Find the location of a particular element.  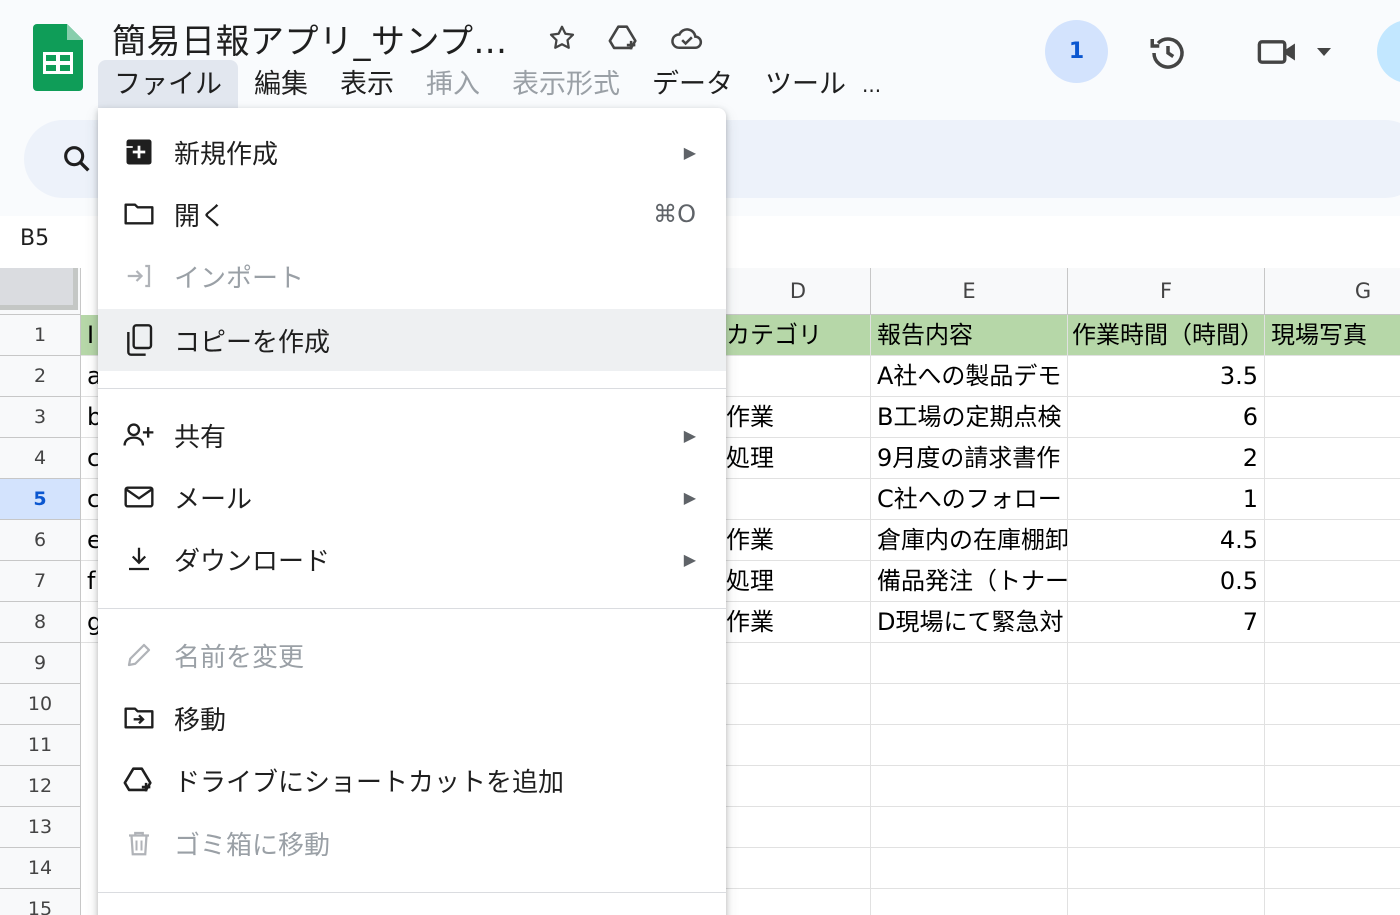

row-header: 7 is located at coordinates (40, 581).